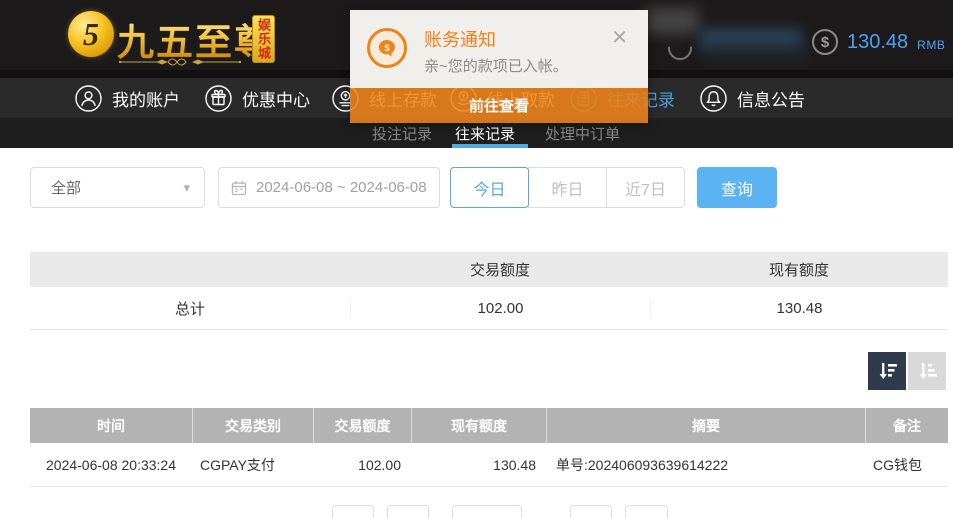 Image resolution: width=953 pixels, height=518 pixels. I want to click on sort-controls, so click(907, 371).